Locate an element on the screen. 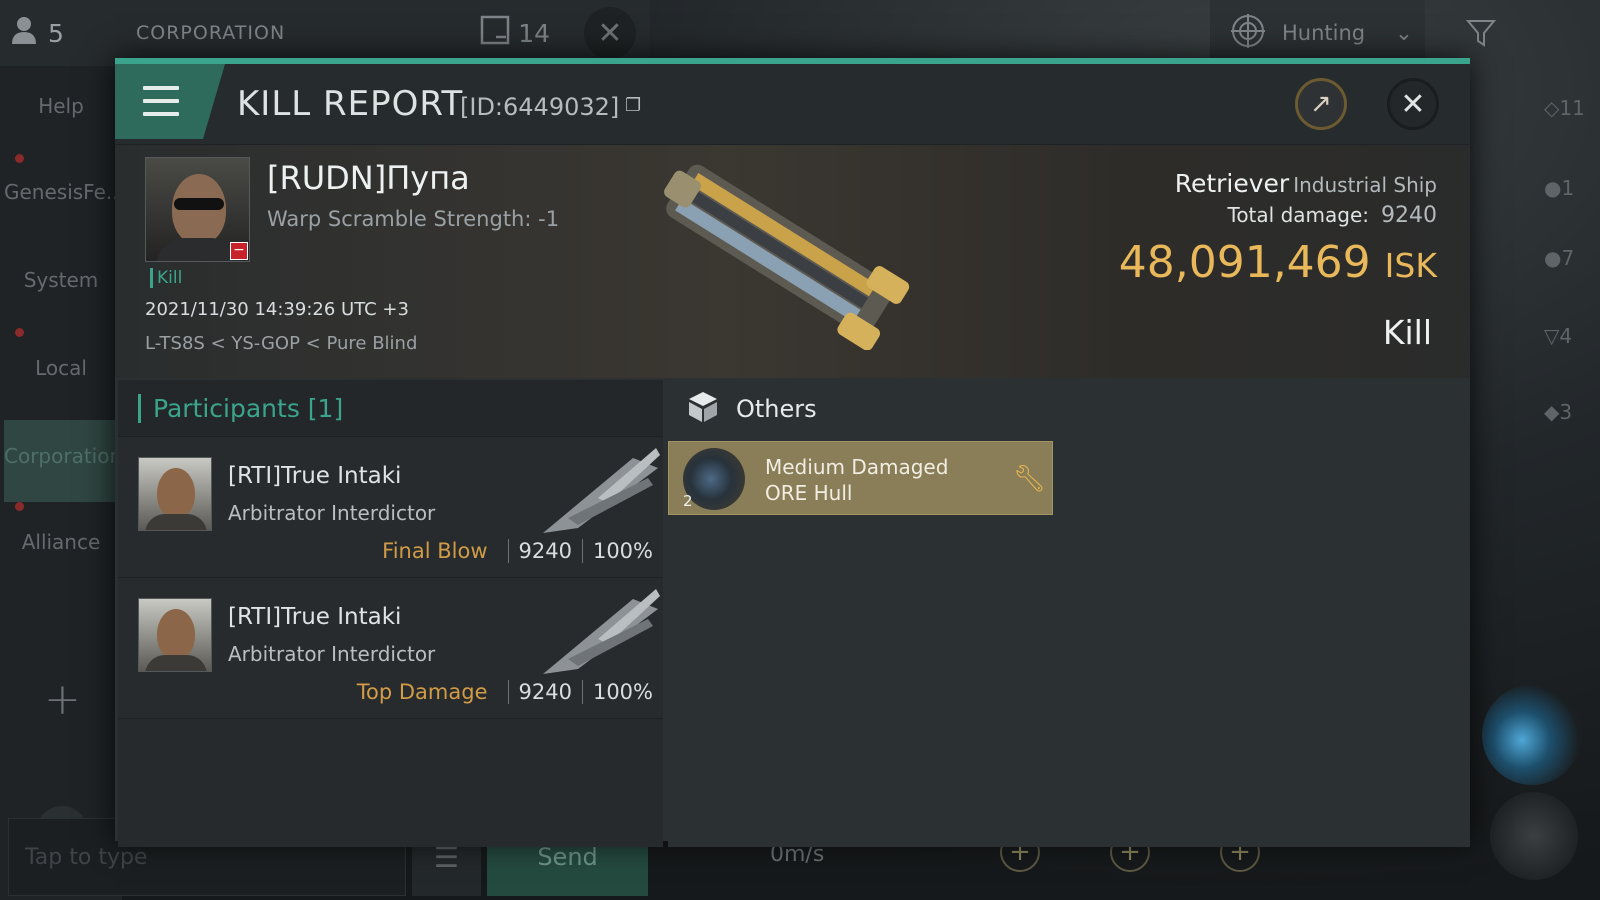 The image size is (1600, 900). item-quantity: 2 is located at coordinates (688, 501).